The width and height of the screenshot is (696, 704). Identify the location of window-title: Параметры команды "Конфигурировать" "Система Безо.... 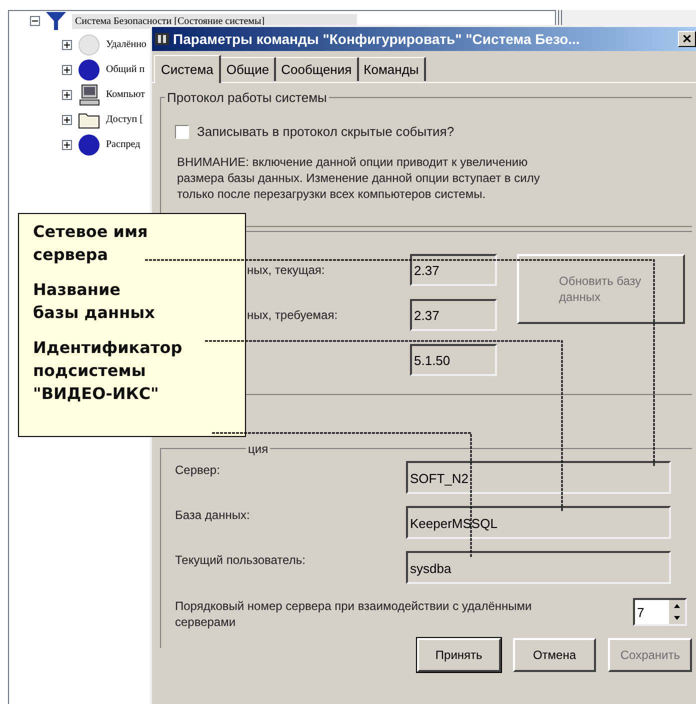
(377, 39).